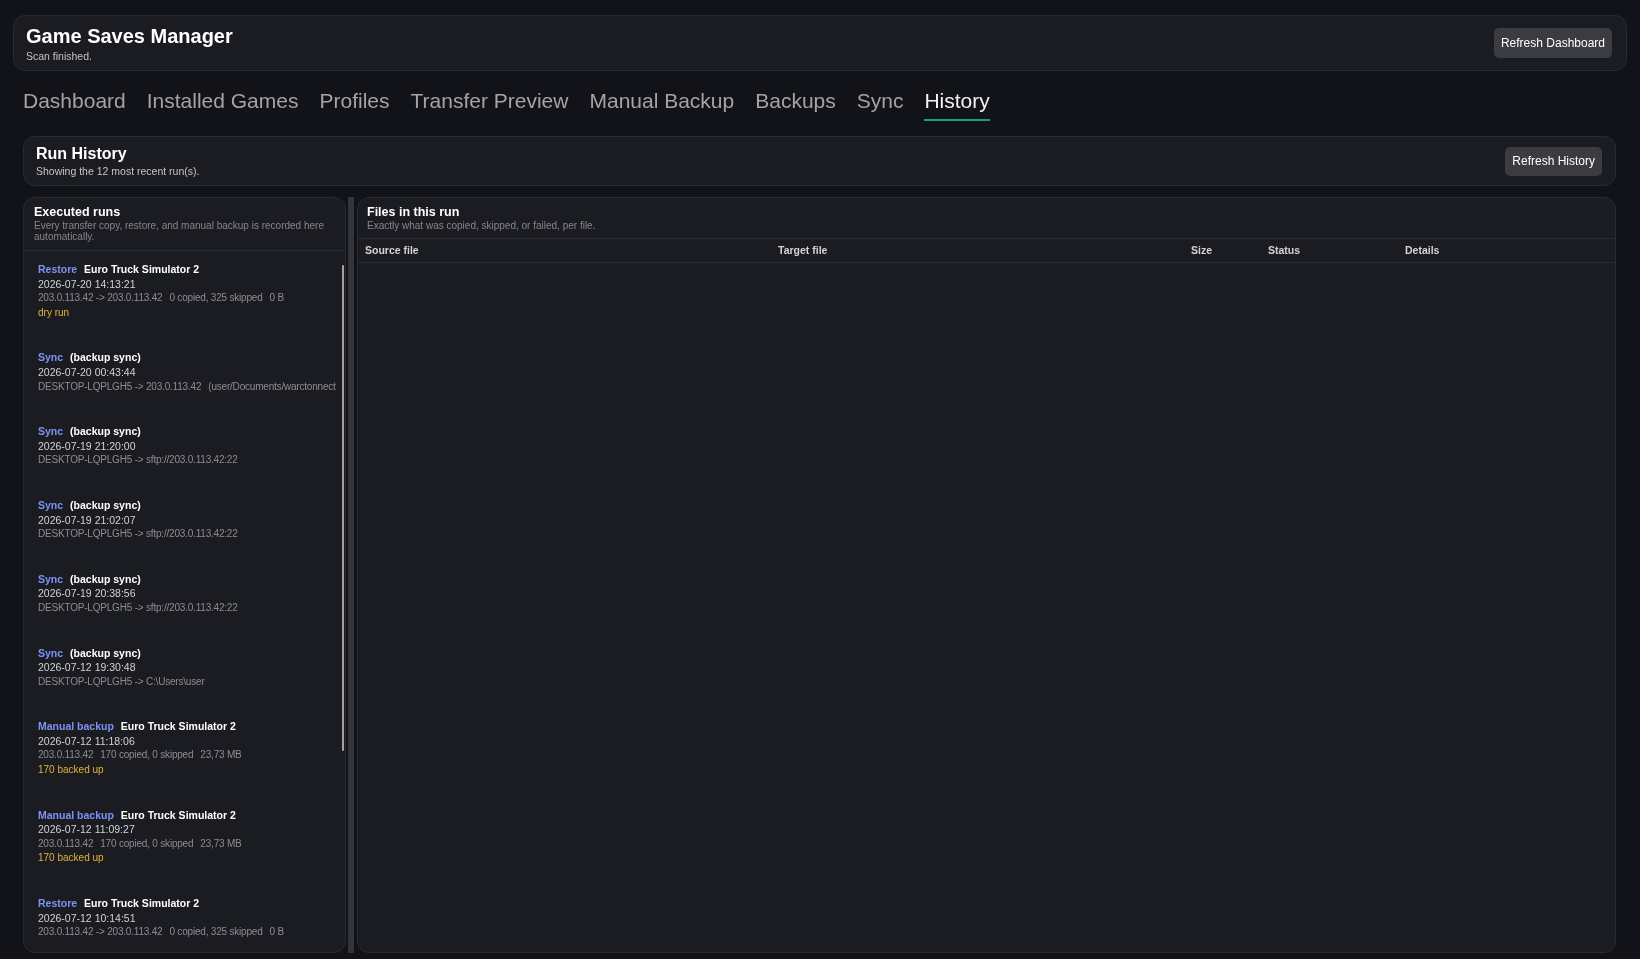 The image size is (1640, 959). I want to click on panel-description: Exactly what was copied, skipped, or failed, per file., so click(482, 226).